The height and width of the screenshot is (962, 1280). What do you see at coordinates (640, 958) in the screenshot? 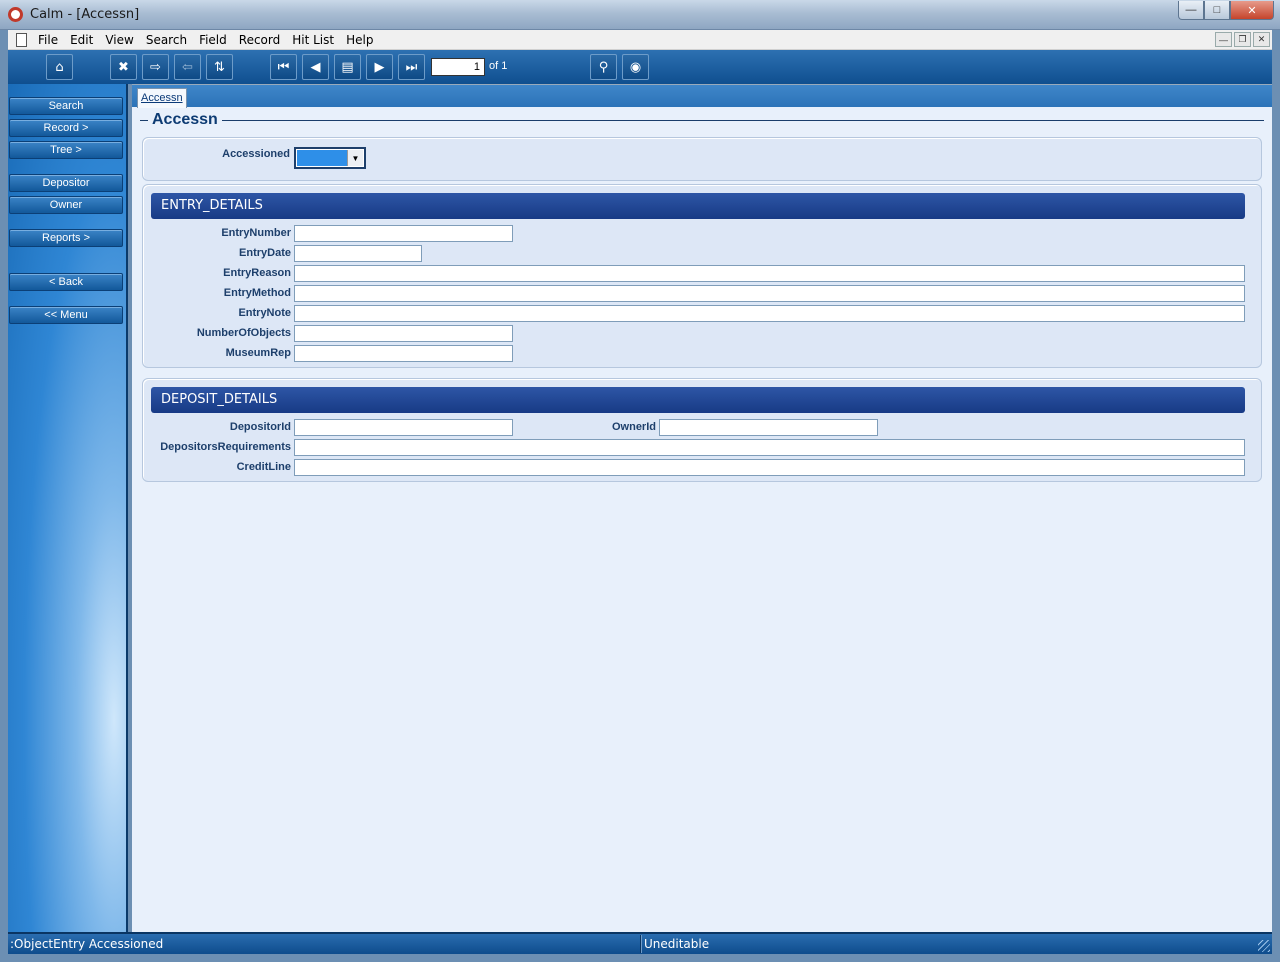
I see `window-bottom-frame` at bounding box center [640, 958].